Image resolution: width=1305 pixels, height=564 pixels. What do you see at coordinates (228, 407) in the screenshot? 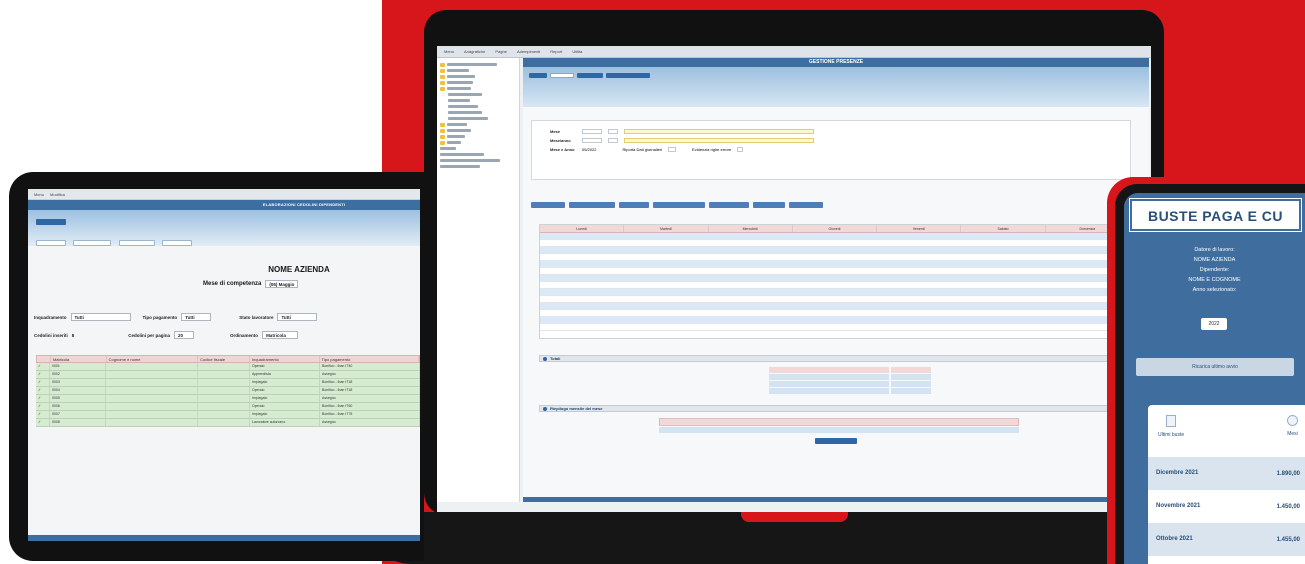
I see `table-row: ✓ 0006 Operaio Bonifico - Iban IT60` at bounding box center [228, 407].